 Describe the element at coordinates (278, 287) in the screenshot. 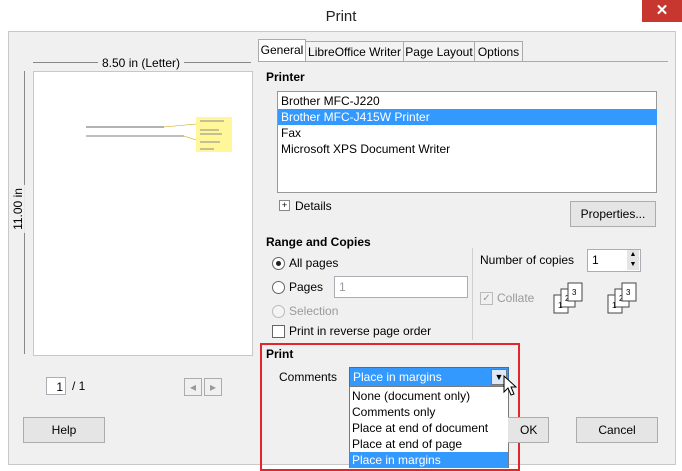

I see `pages-radio` at that location.